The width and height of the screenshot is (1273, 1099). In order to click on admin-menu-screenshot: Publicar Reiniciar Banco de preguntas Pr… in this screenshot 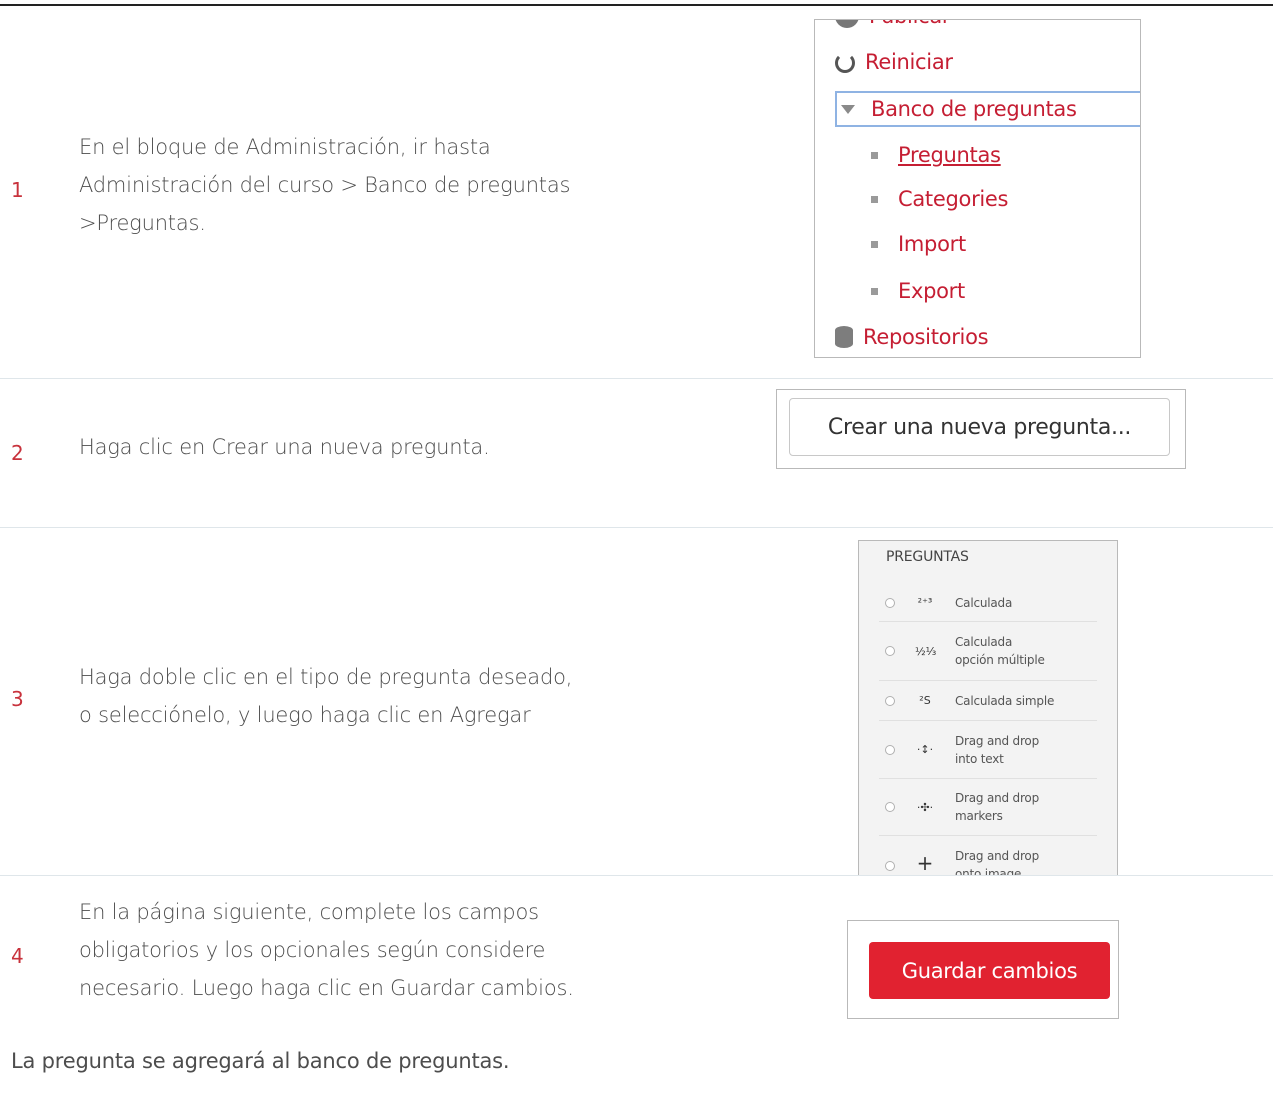, I will do `click(977, 188)`.